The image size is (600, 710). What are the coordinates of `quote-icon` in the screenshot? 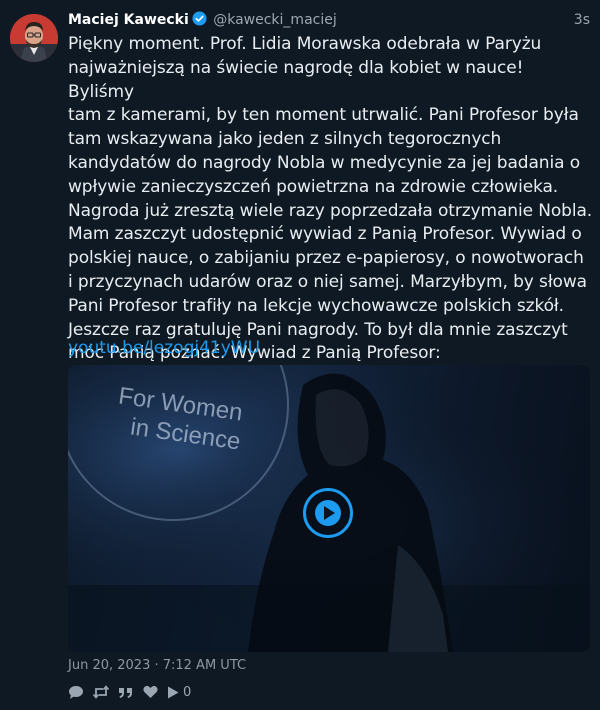 It's located at (125, 693).